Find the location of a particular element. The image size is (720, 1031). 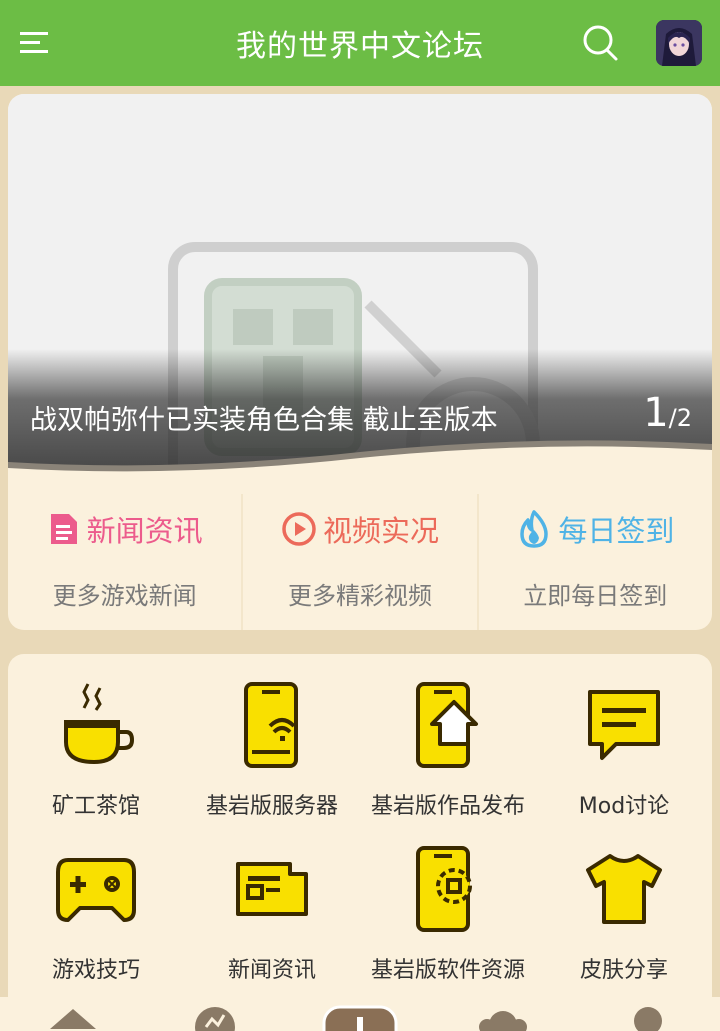

forum-item-news: 新闻资讯 is located at coordinates (272, 914).